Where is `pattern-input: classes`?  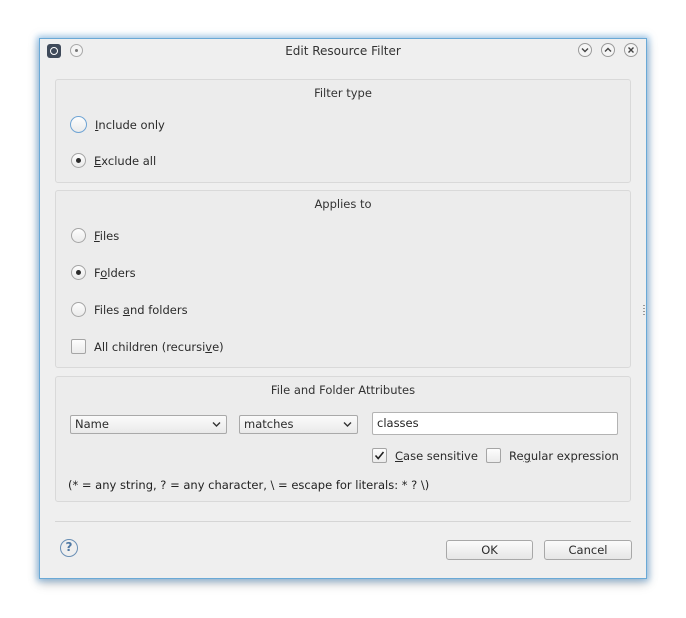 pattern-input: classes is located at coordinates (495, 423).